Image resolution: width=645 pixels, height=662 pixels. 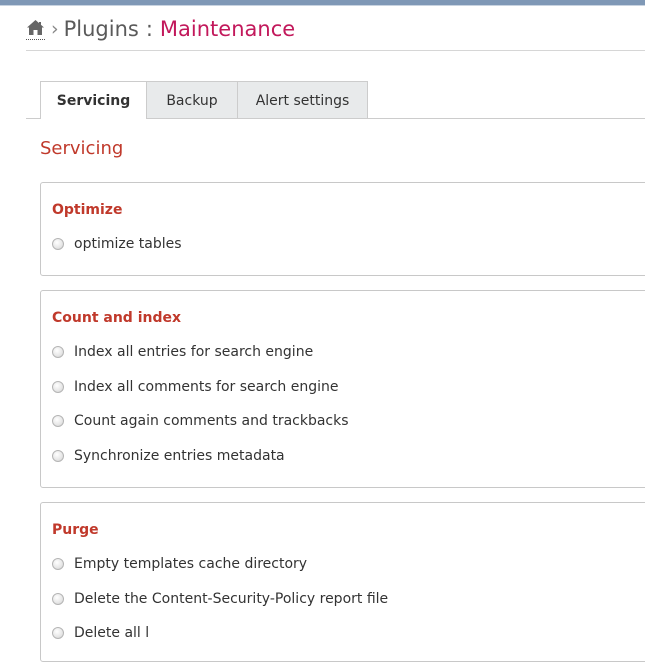 What do you see at coordinates (342, 229) in the screenshot?
I see `fieldset-optimize: Optimize optimize tables` at bounding box center [342, 229].